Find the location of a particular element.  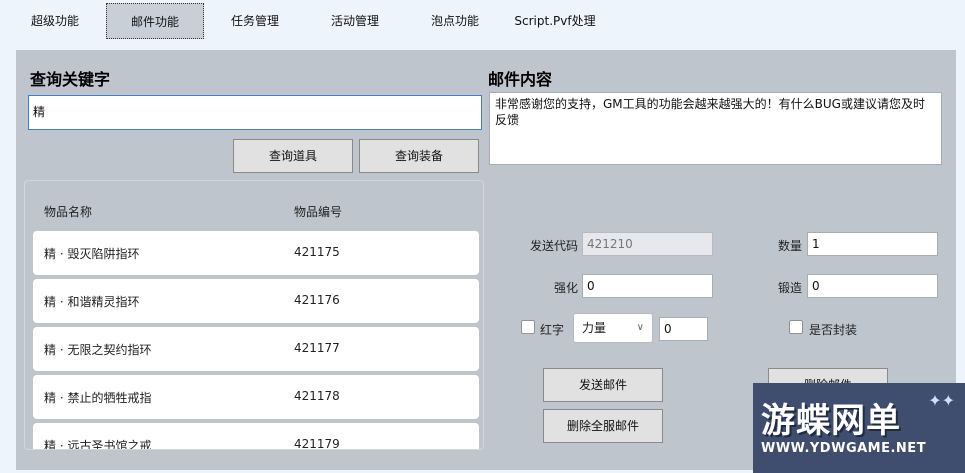

watermark-logo: 游蝶网单 ✦✦ WWW.YDWGAME.NET is located at coordinates (859, 428).